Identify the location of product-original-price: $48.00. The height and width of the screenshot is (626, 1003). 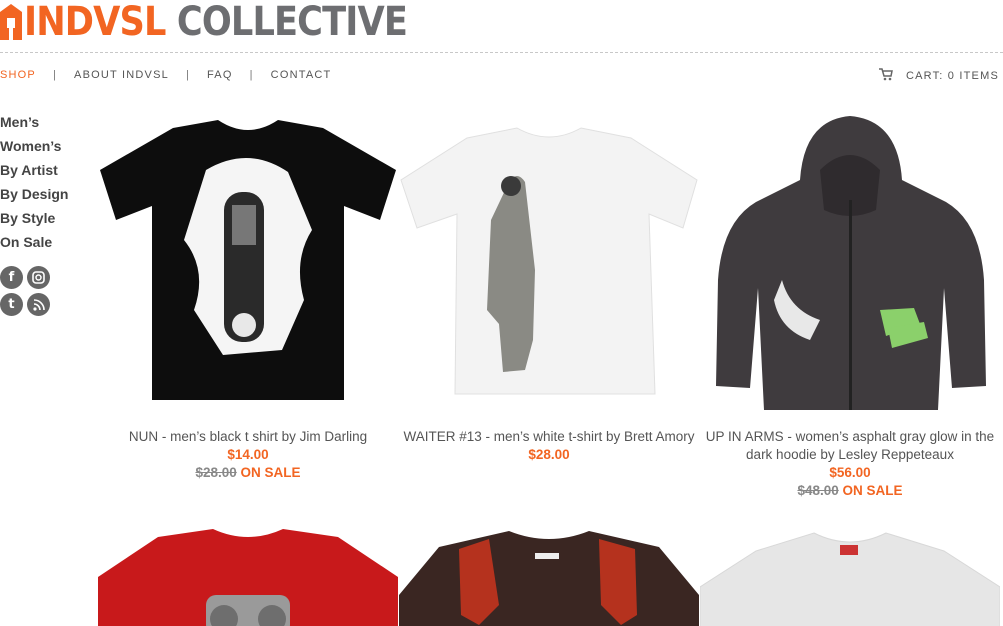
(818, 490).